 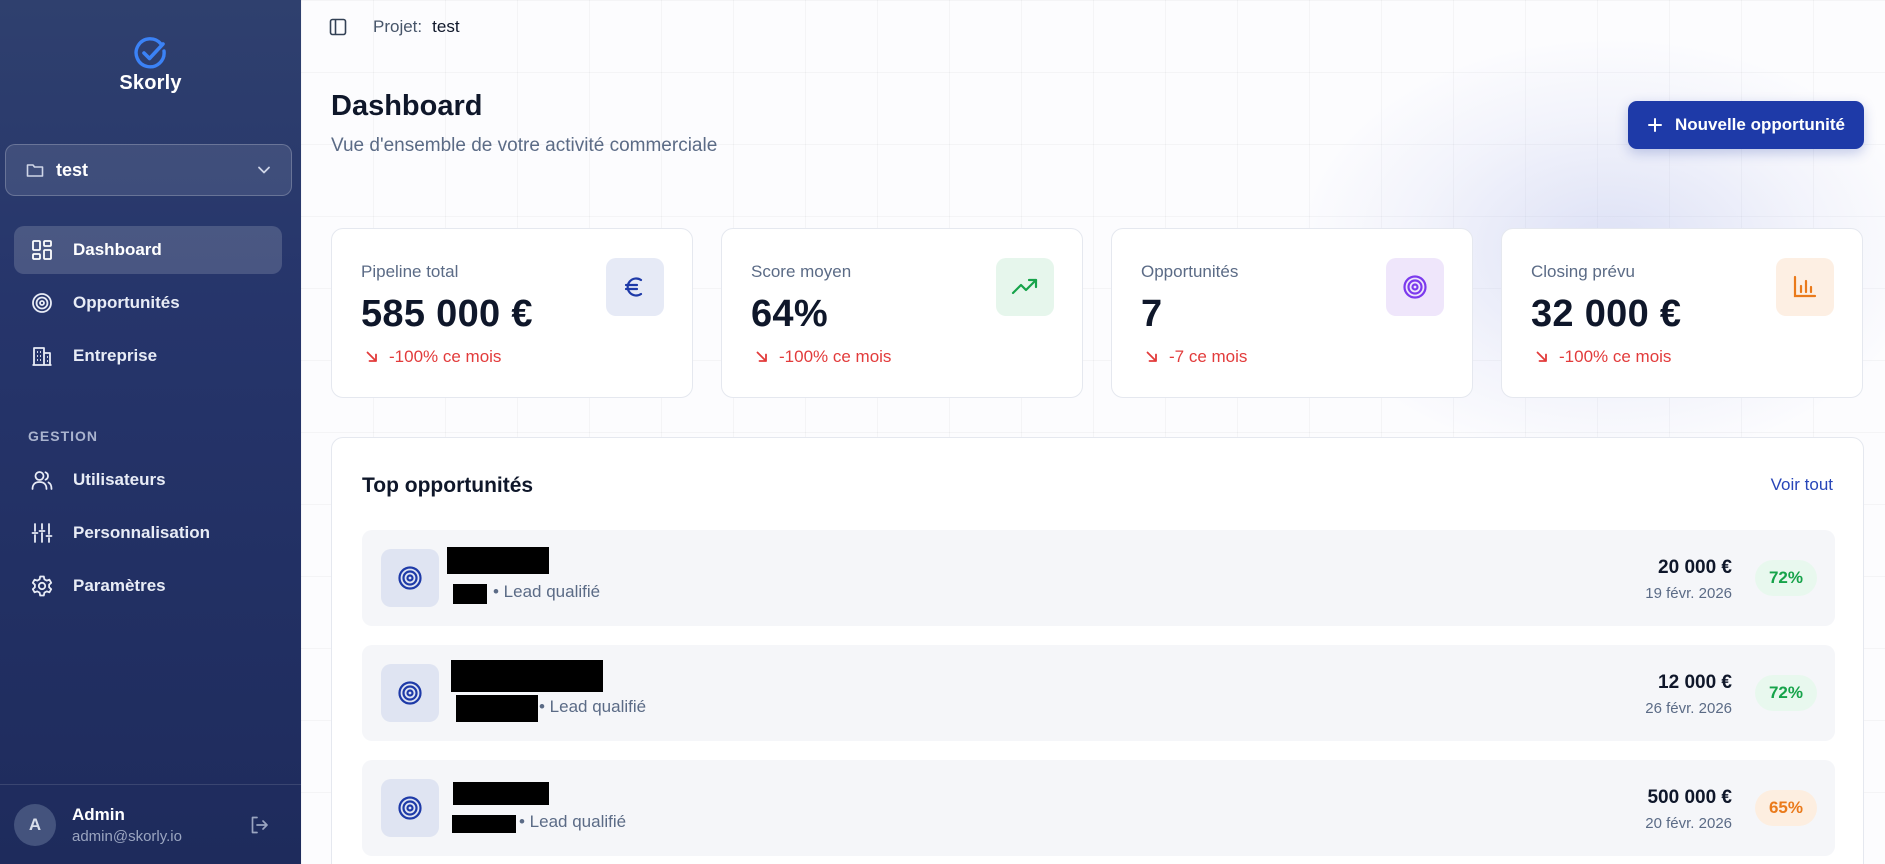 I want to click on nav-item-personnalisation: Personnalisation, so click(x=148, y=533).